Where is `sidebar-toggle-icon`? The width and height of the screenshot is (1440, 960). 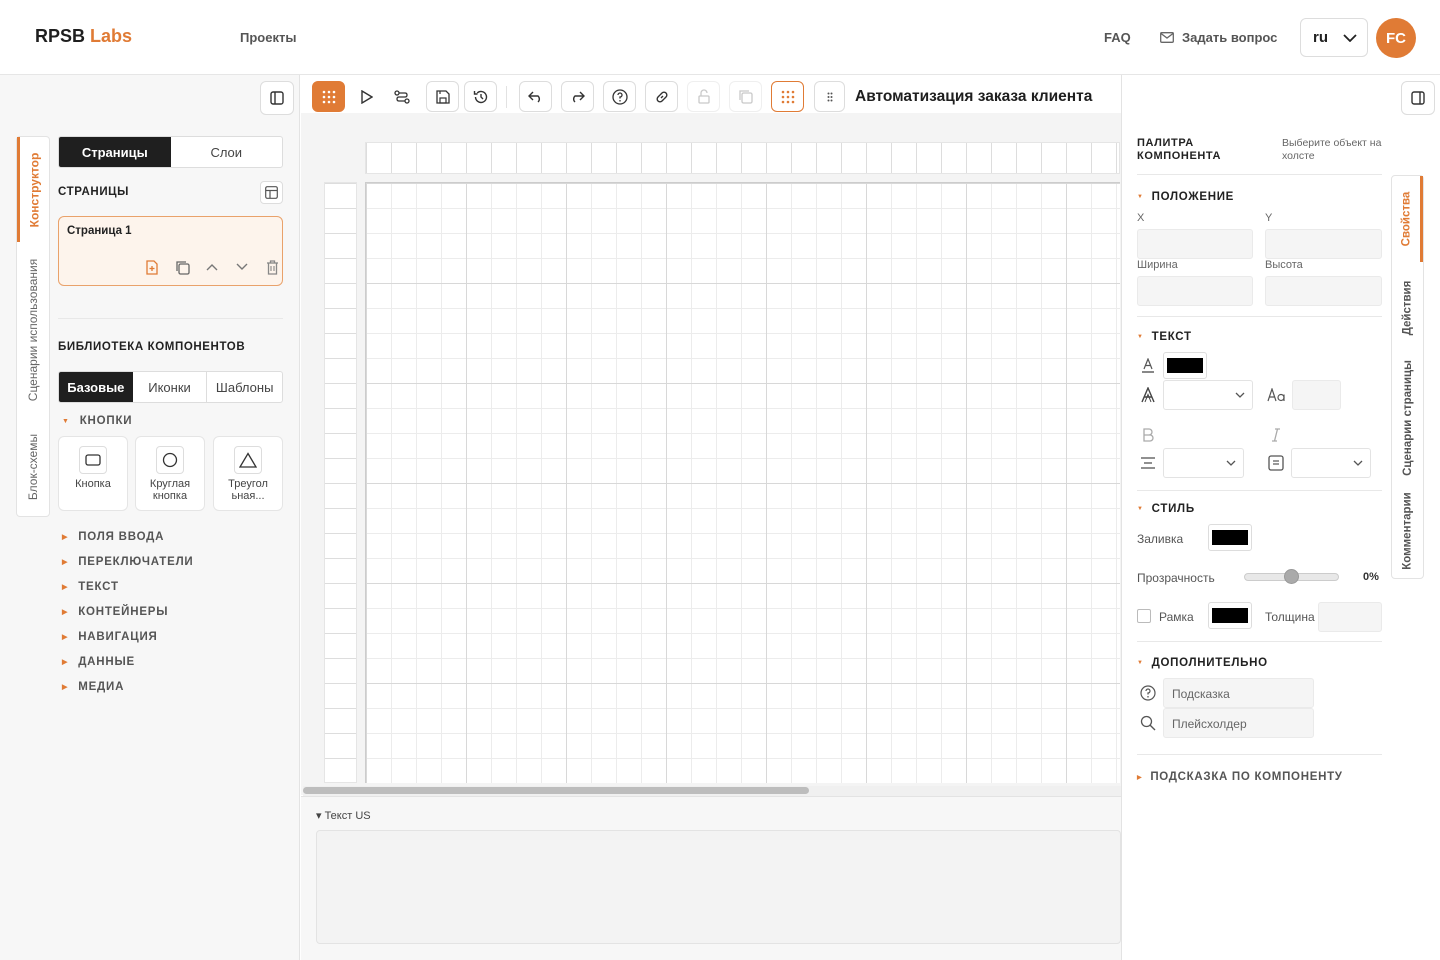
sidebar-toggle-icon is located at coordinates (277, 98).